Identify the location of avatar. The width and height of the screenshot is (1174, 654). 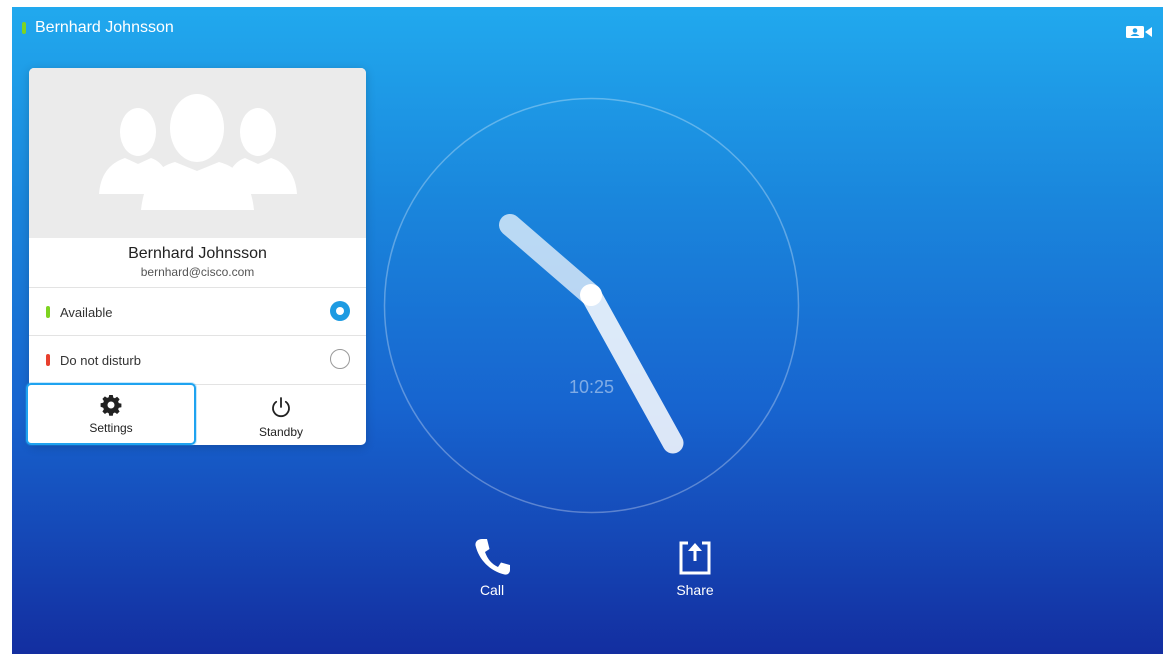
(197, 153).